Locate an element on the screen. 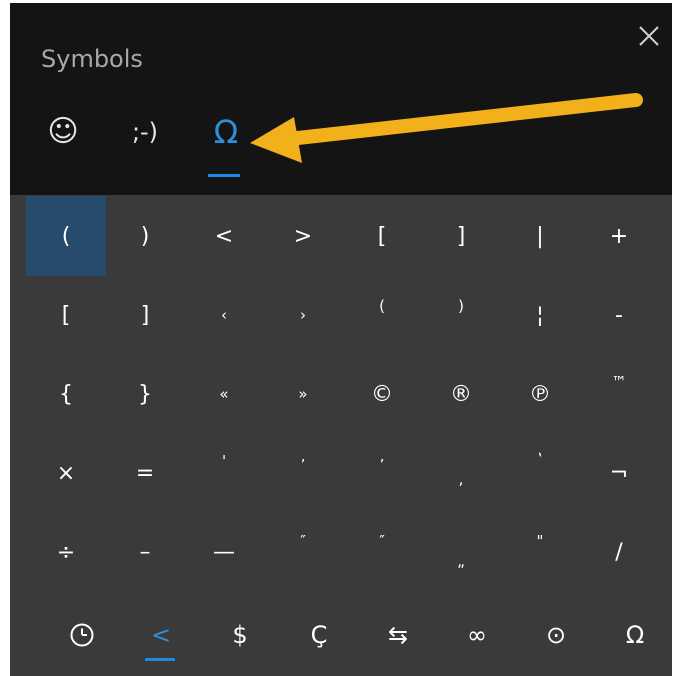 This screenshot has height=676, width=673. symbol-cell: › is located at coordinates (303, 315).